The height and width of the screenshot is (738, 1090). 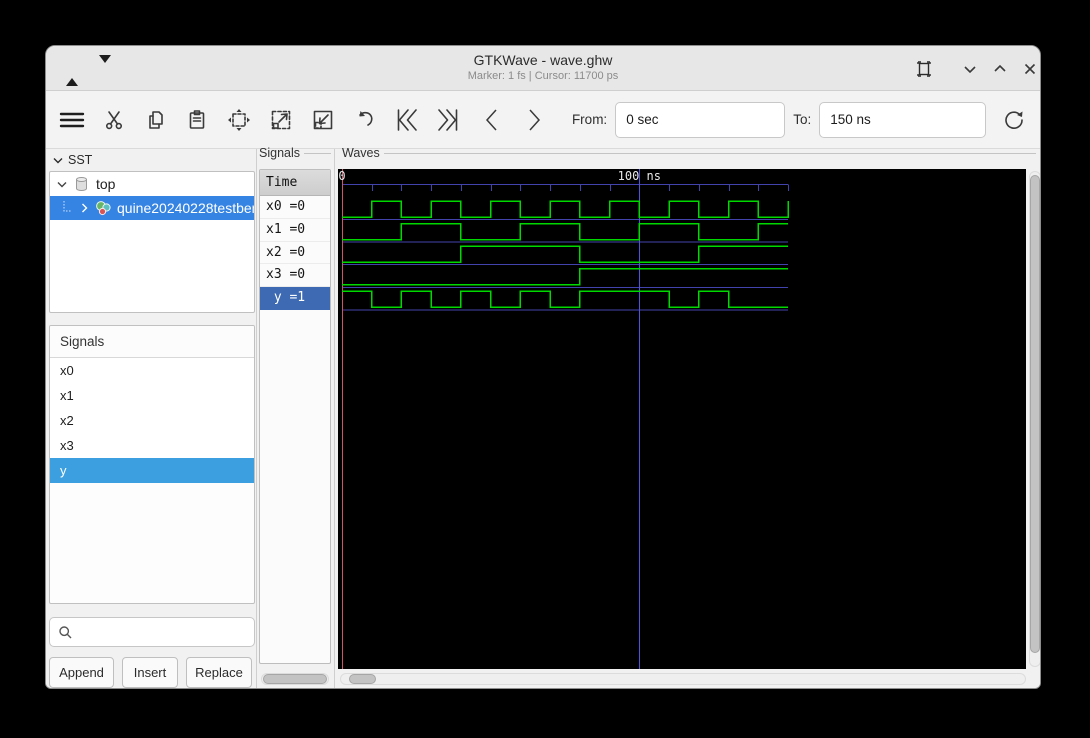 I want to click on waves-hscrollbar, so click(x=683, y=679).